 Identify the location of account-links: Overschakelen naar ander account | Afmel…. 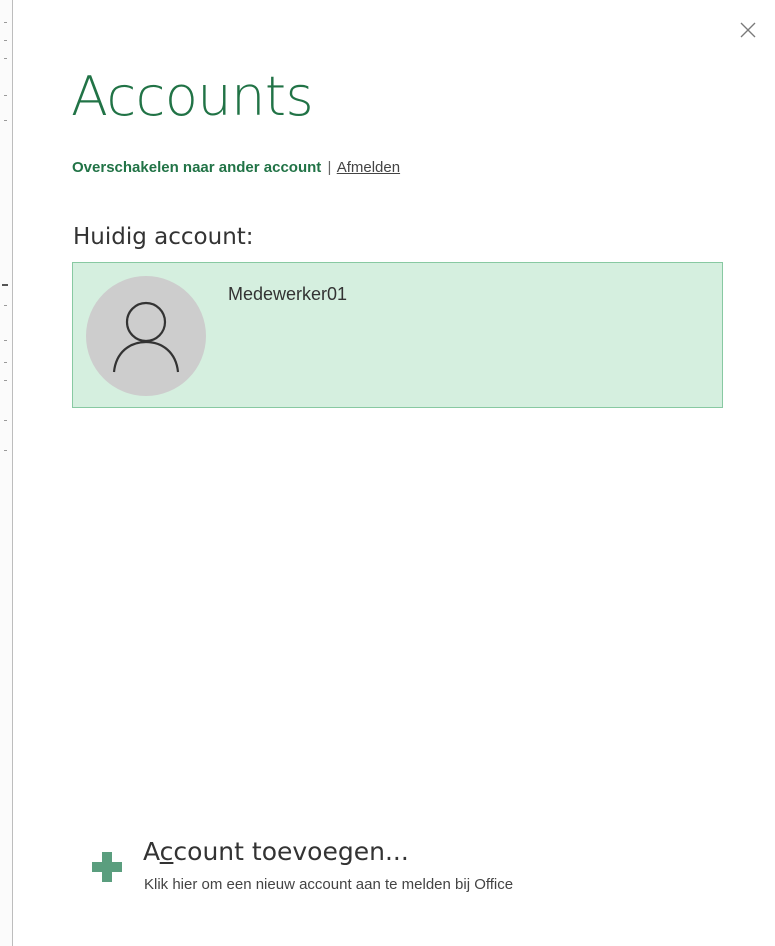
(236, 167).